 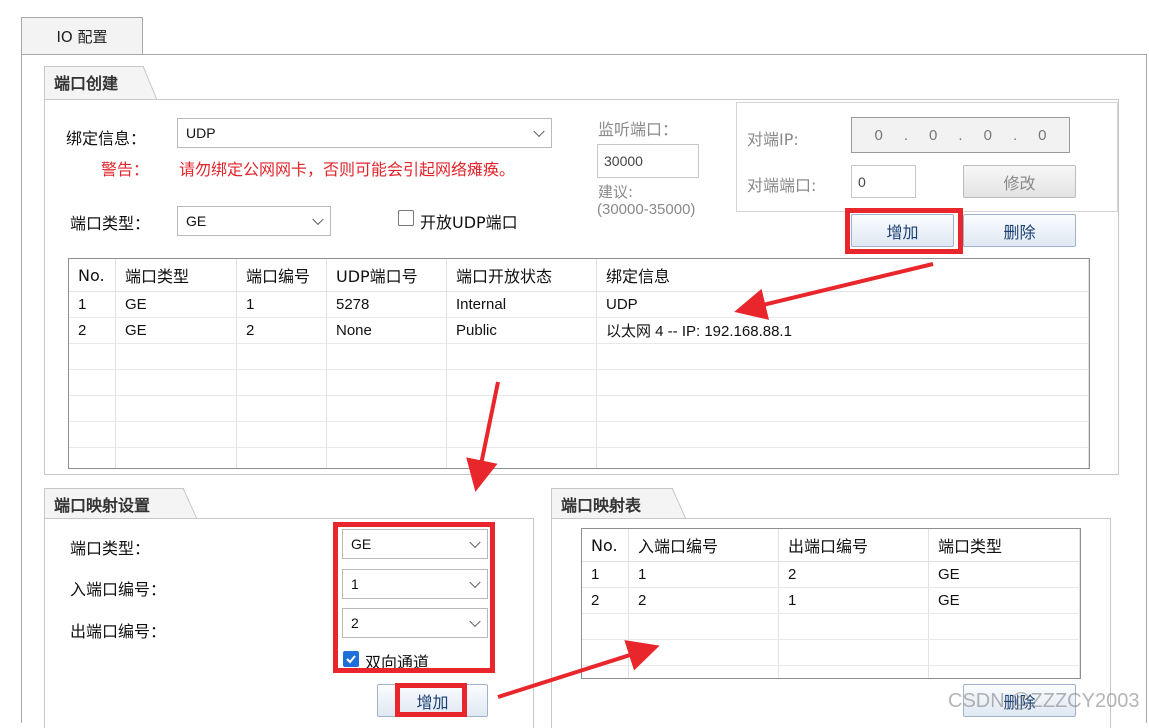 I want to click on column-header-in-port: 入端口编号, so click(x=704, y=545).